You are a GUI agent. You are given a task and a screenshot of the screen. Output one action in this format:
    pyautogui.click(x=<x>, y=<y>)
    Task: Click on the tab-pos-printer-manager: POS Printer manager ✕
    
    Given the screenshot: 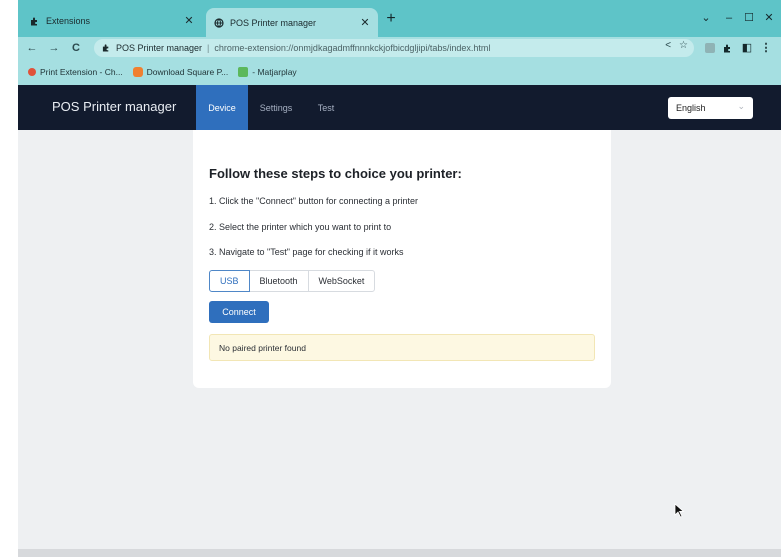 What is the action you would take?
    pyautogui.click(x=292, y=22)
    